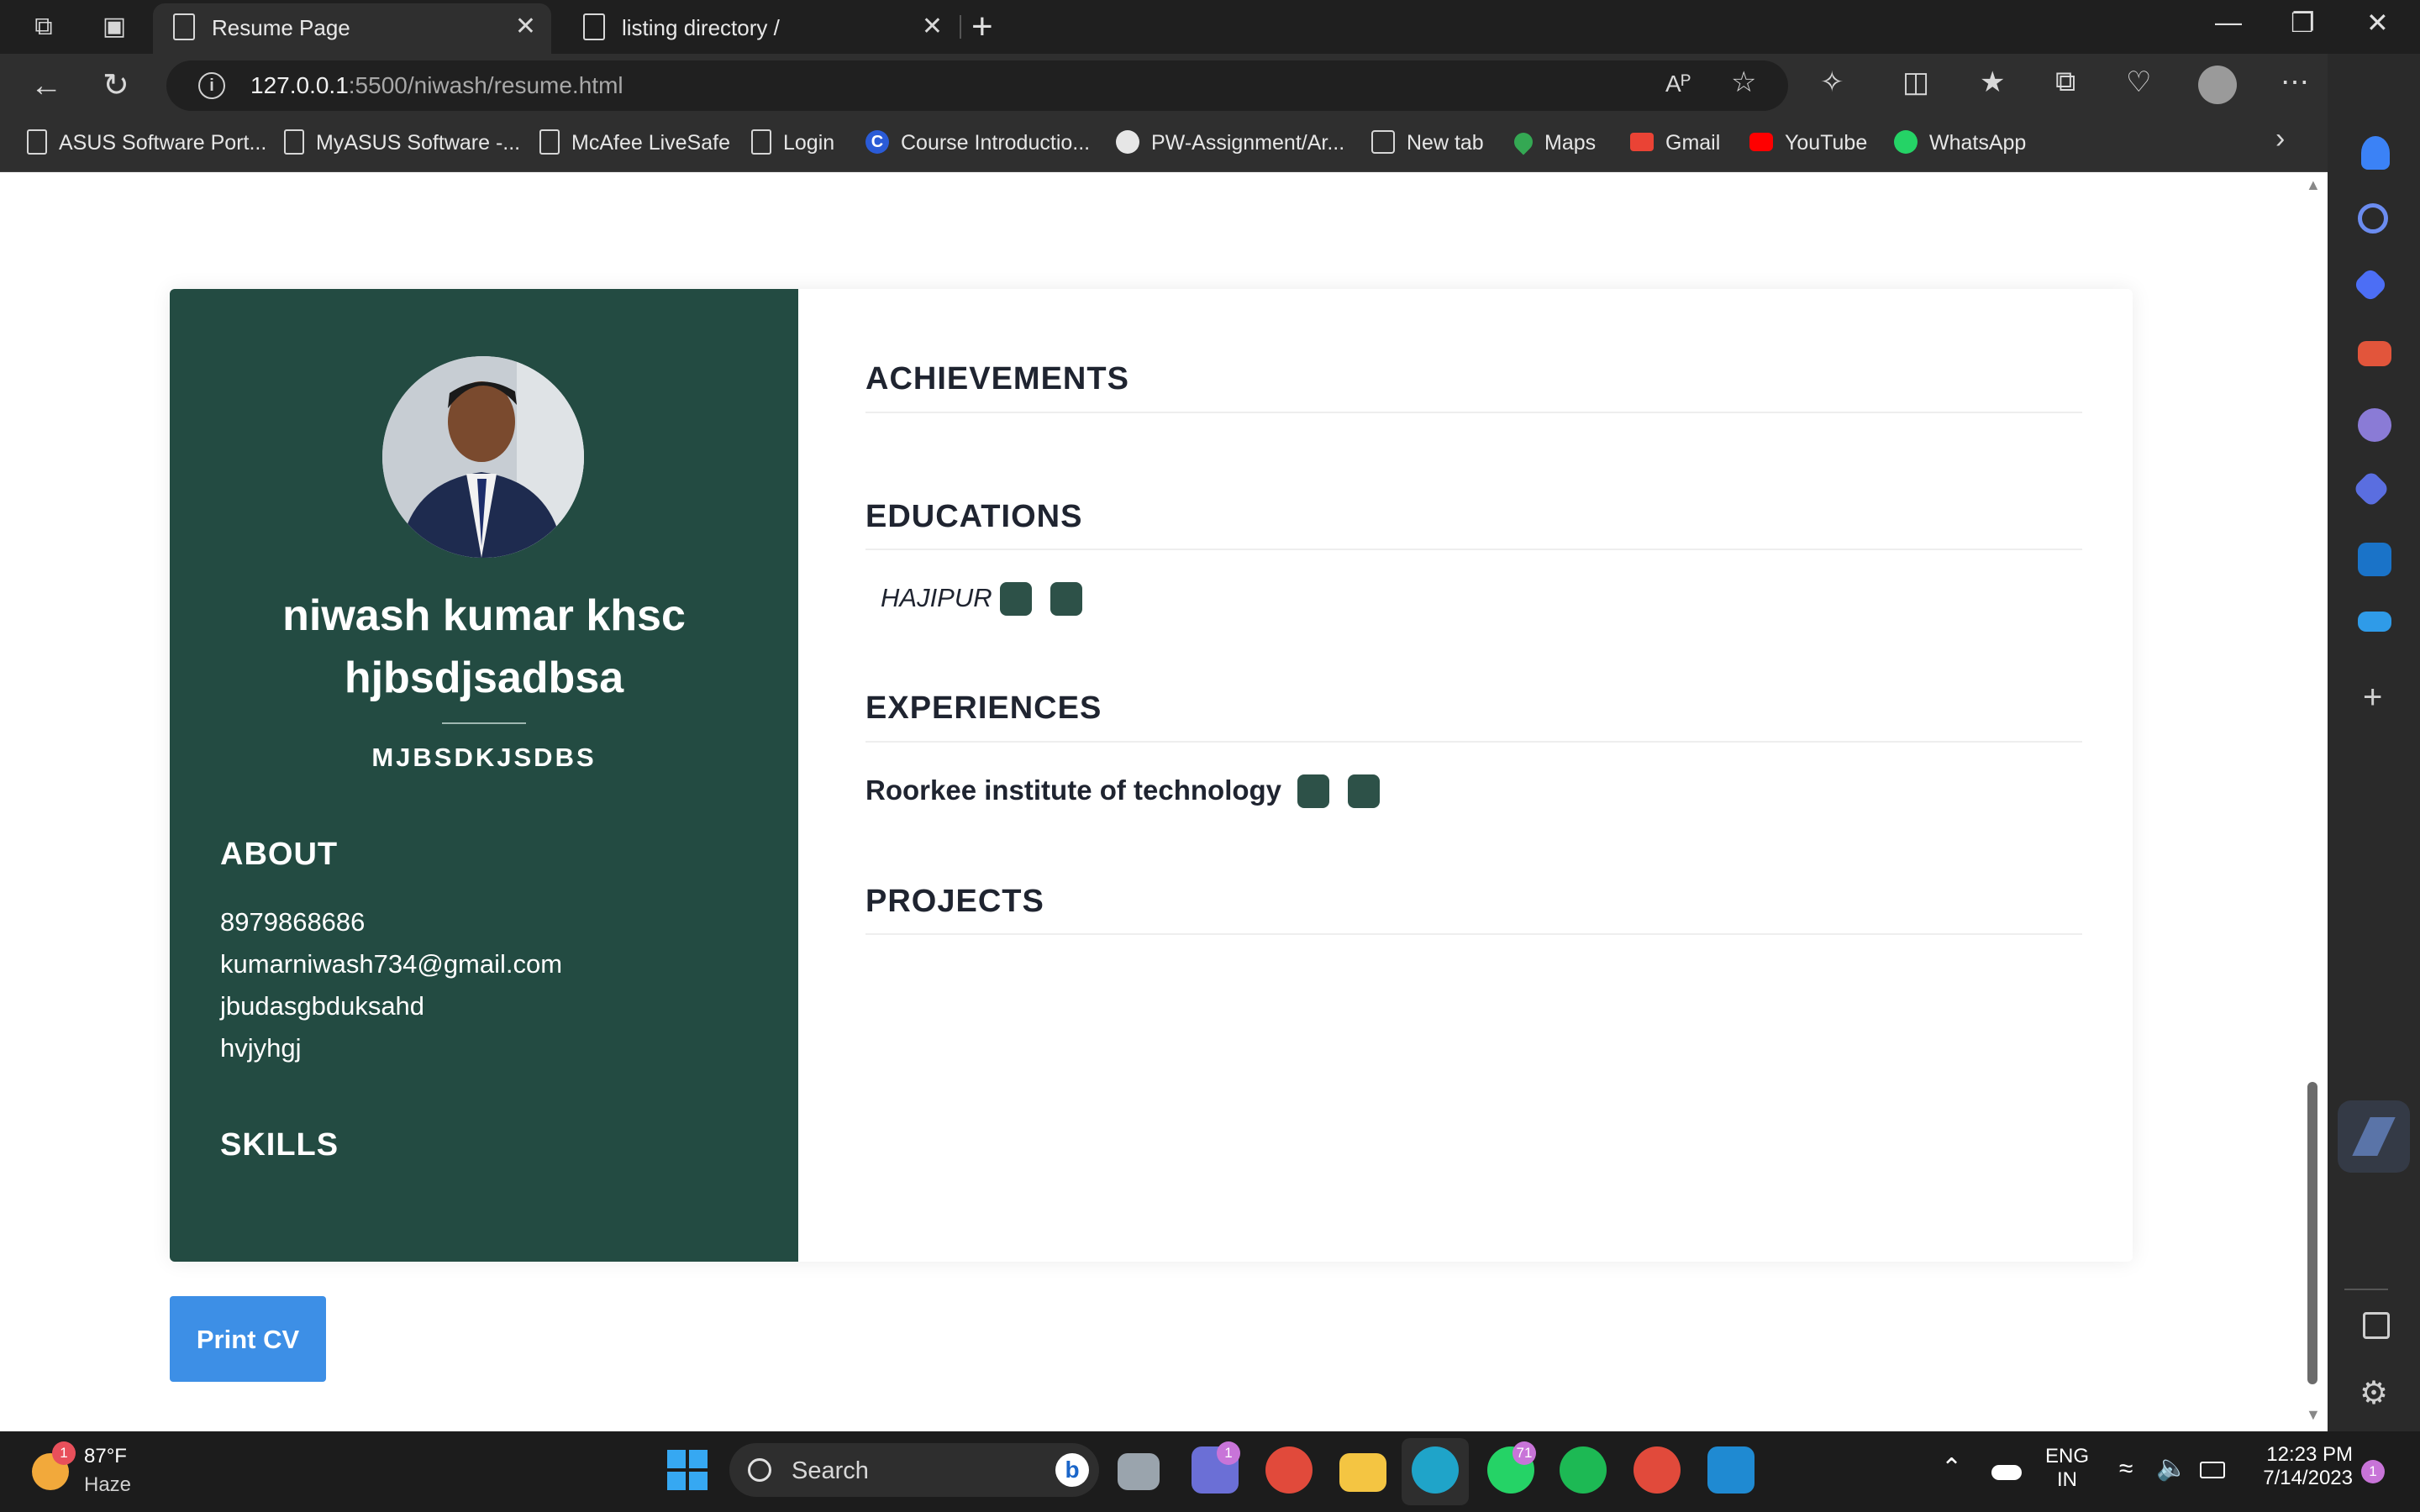 This screenshot has height=1512, width=2420. I want to click on tab-listing-directory: listing directory / ✕, so click(761, 28).